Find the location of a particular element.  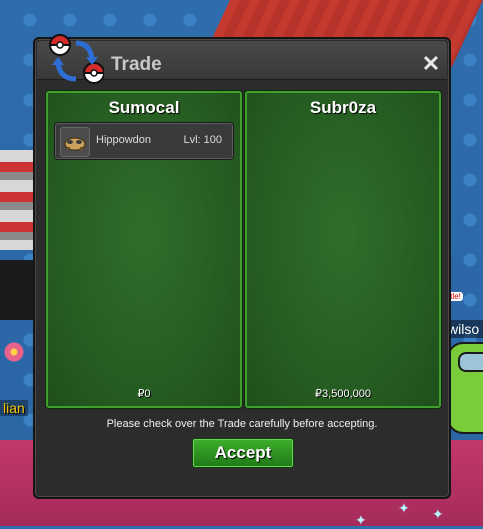

npc-visor is located at coordinates (470, 362).